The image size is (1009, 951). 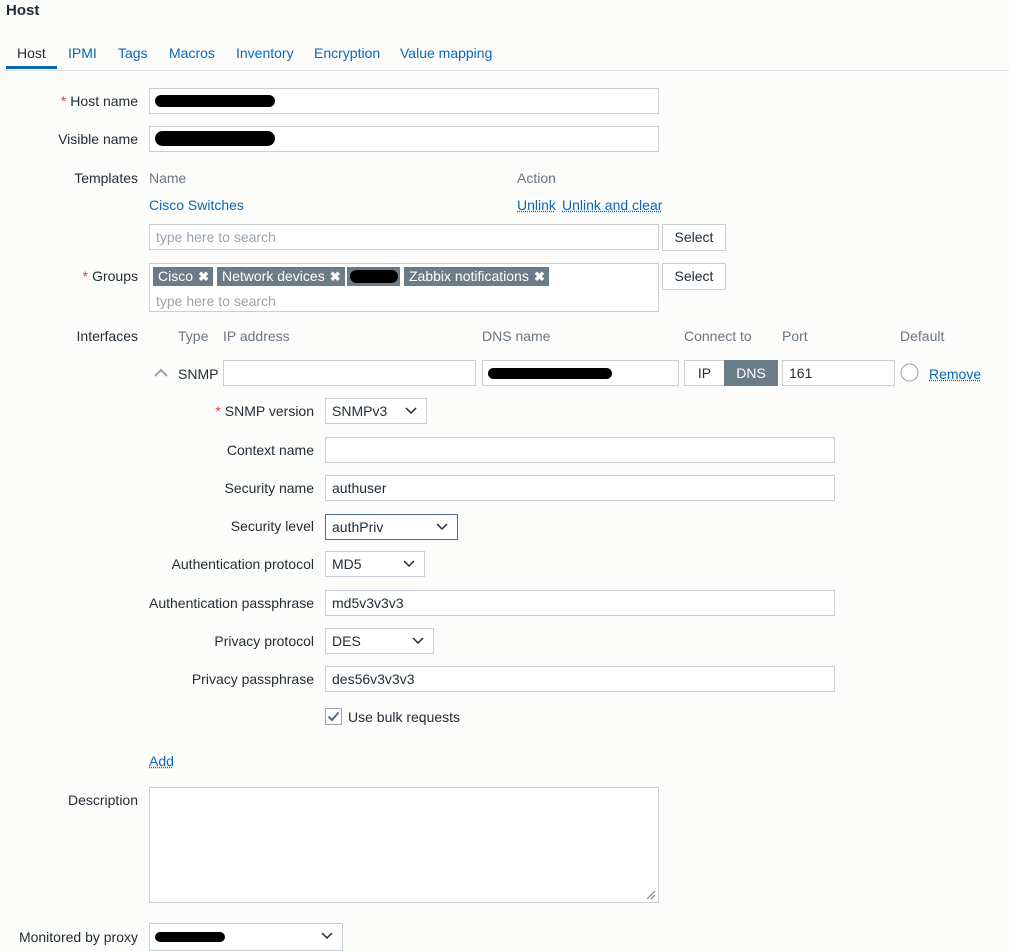 I want to click on templates-col-action: Action, so click(x=536, y=178).